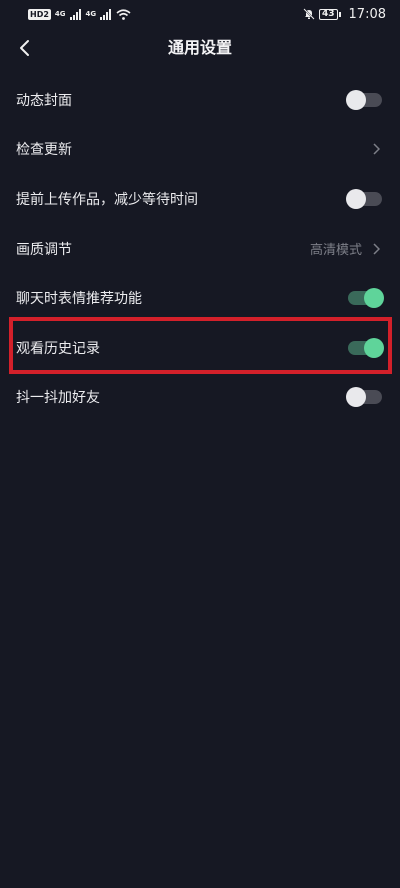  I want to click on setting-label: 聊天时表情推荐功能, so click(79, 299).